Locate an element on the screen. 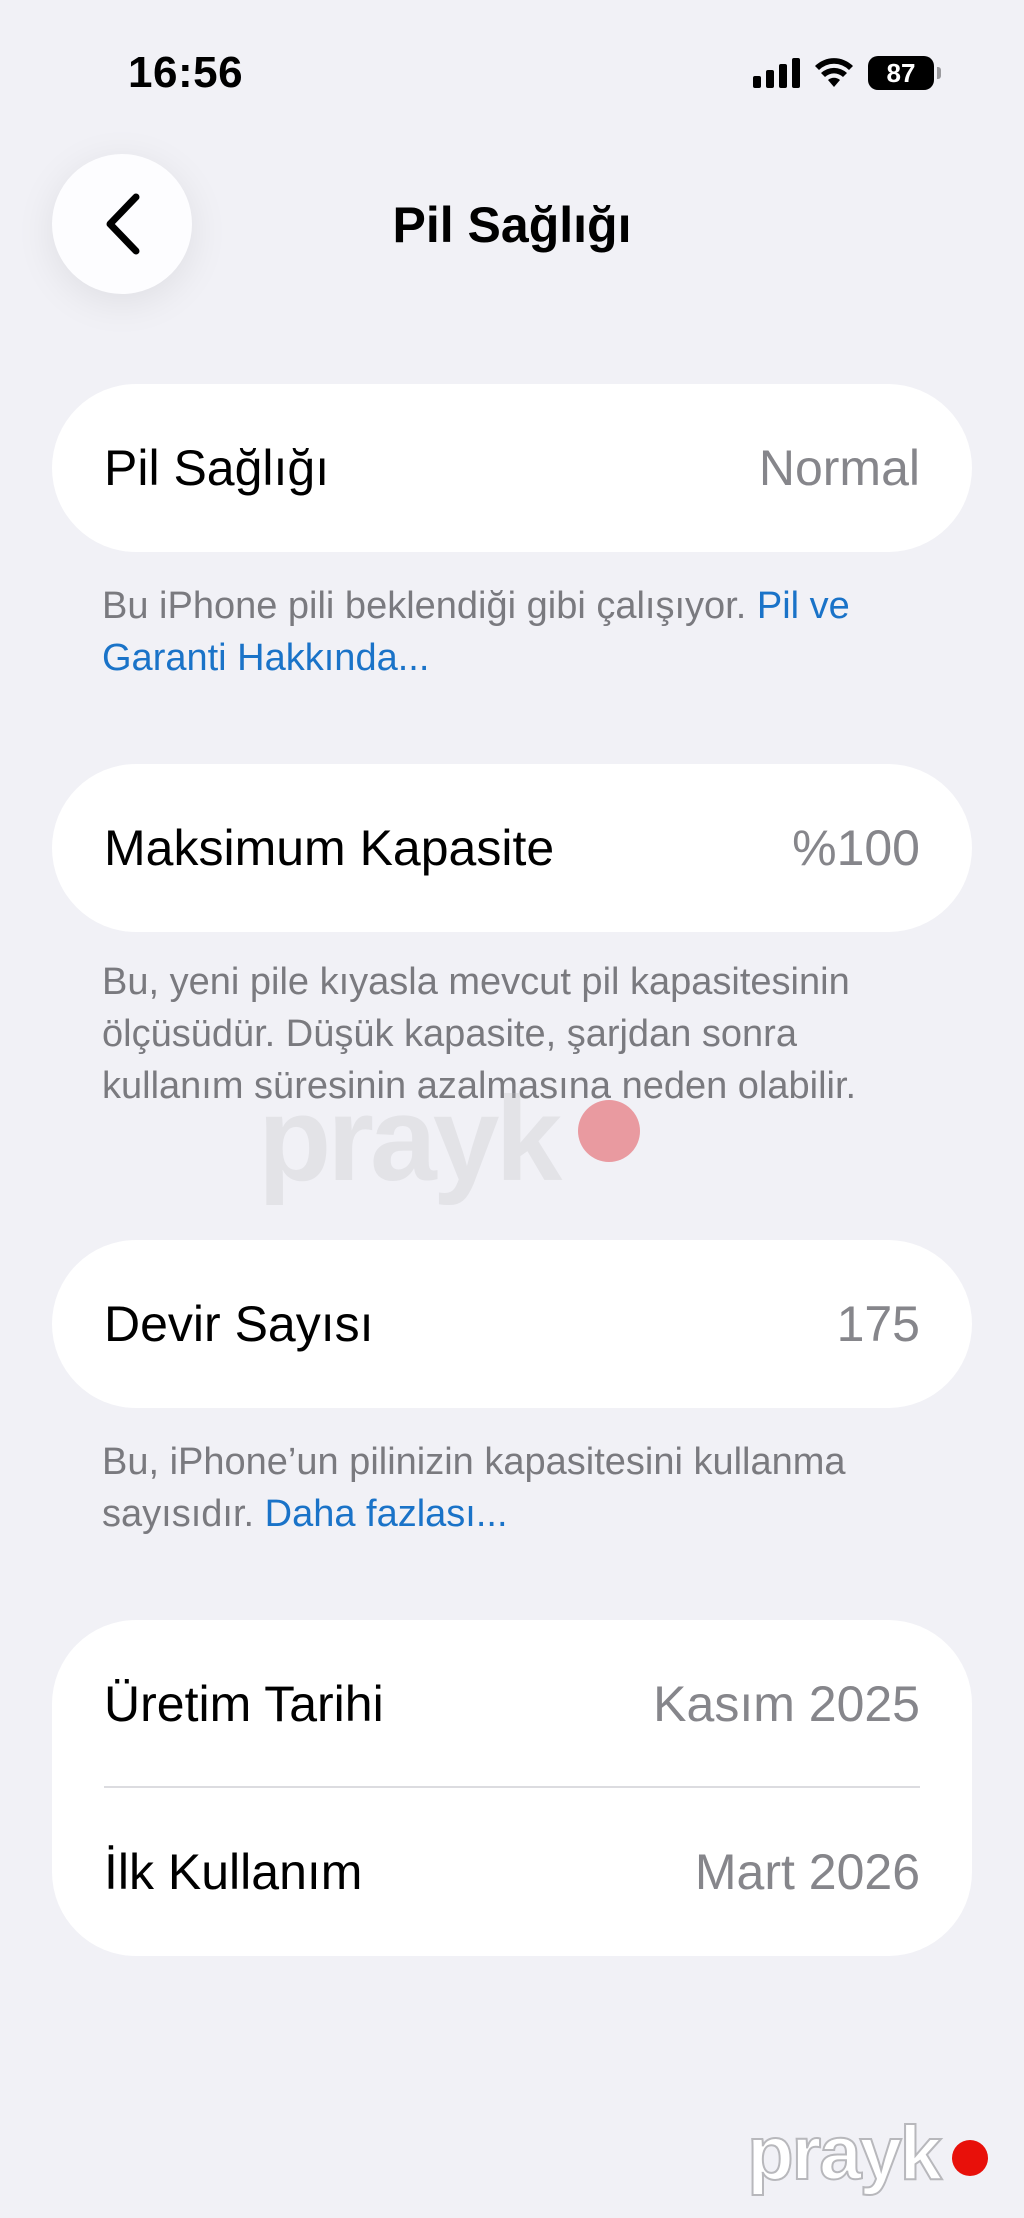  max-capacity-card: Maksimum Kapasite %100 is located at coordinates (512, 848).